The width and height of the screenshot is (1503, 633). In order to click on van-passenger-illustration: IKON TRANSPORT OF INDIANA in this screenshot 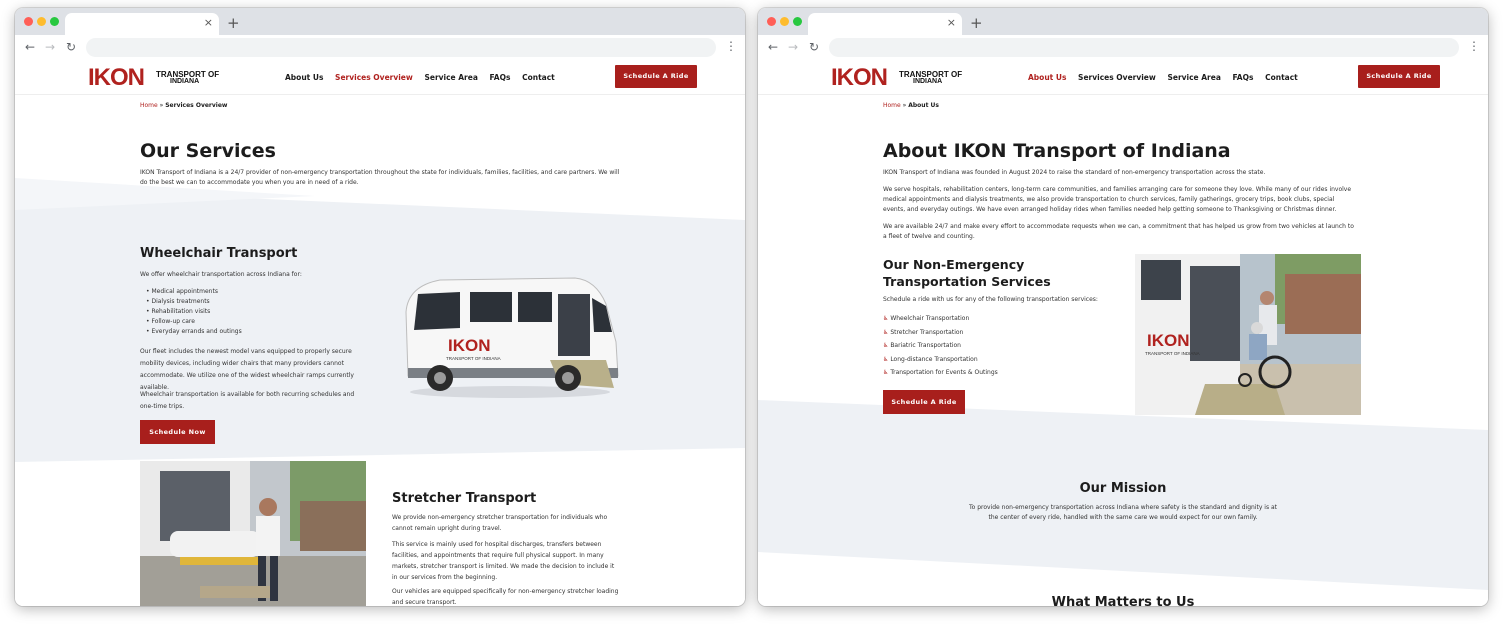, I will do `click(1248, 334)`.